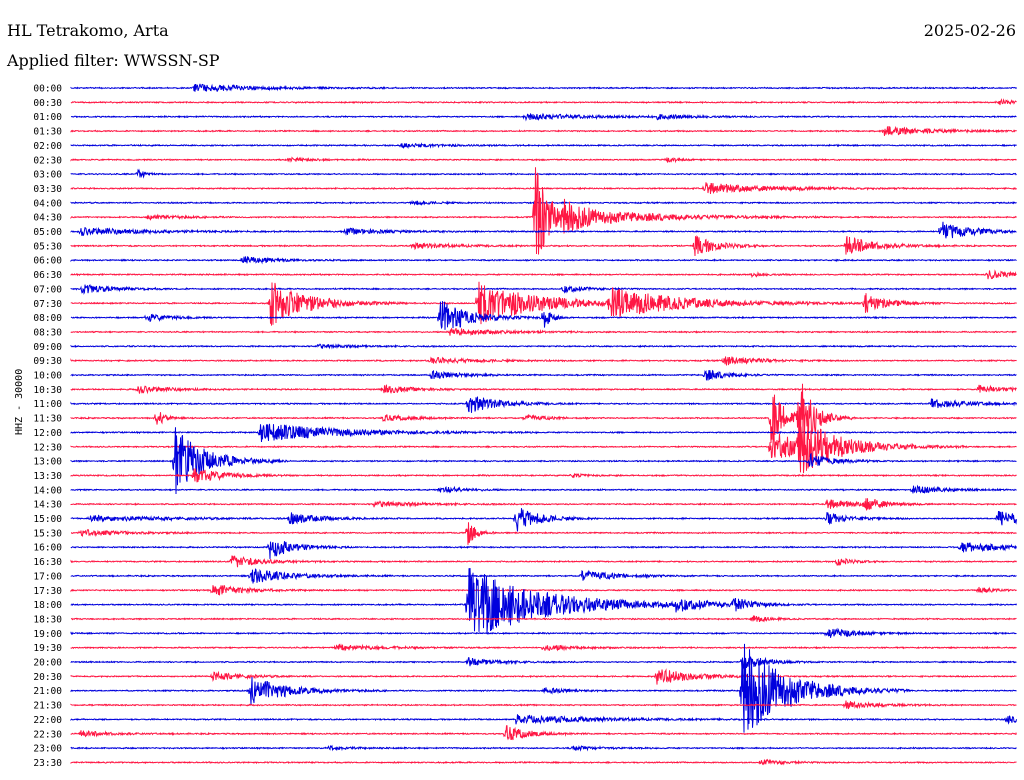  I want to click on row-time-label: 20:30, so click(47, 677).